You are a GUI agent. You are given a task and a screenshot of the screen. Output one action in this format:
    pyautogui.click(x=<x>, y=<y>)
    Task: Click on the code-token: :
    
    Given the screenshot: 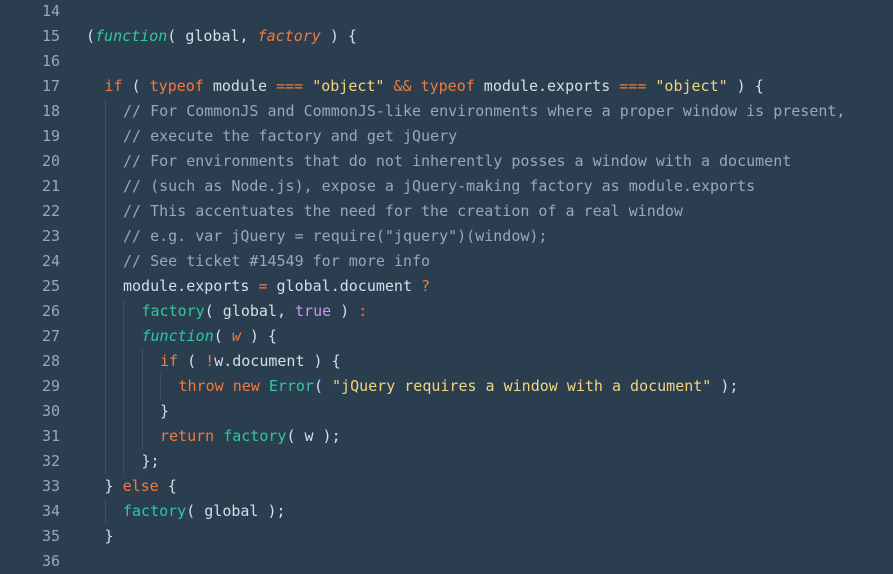 What is the action you would take?
    pyautogui.click(x=363, y=311)
    